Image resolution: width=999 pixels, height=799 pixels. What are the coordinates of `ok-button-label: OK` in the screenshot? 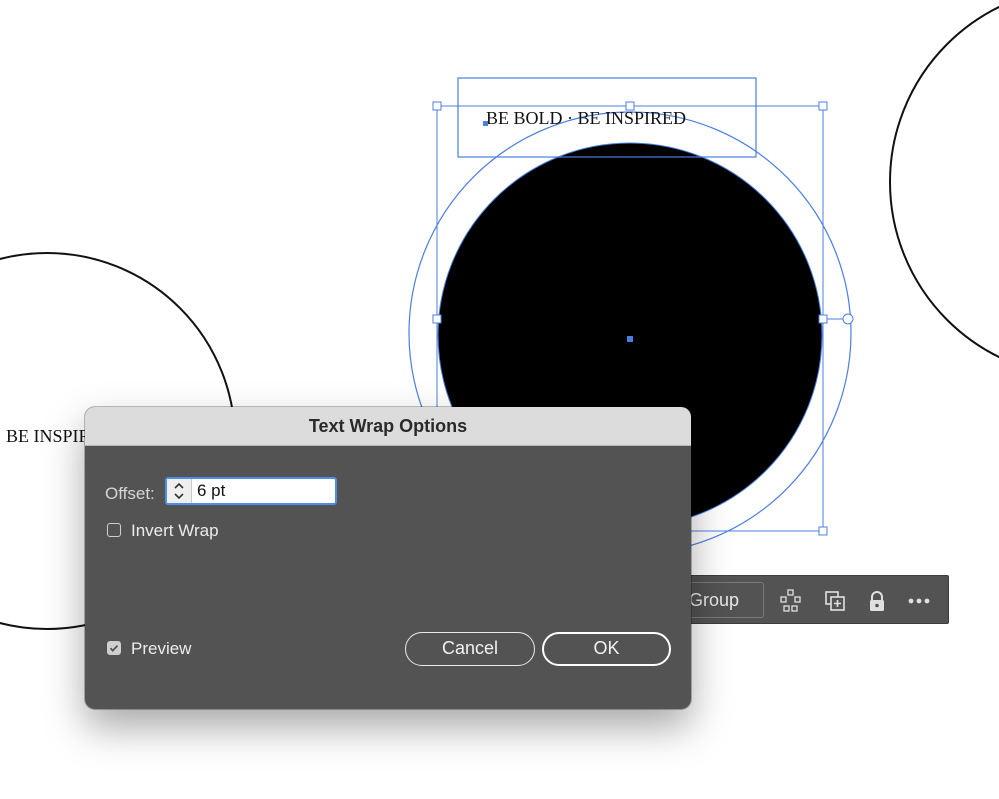 It's located at (606, 648).